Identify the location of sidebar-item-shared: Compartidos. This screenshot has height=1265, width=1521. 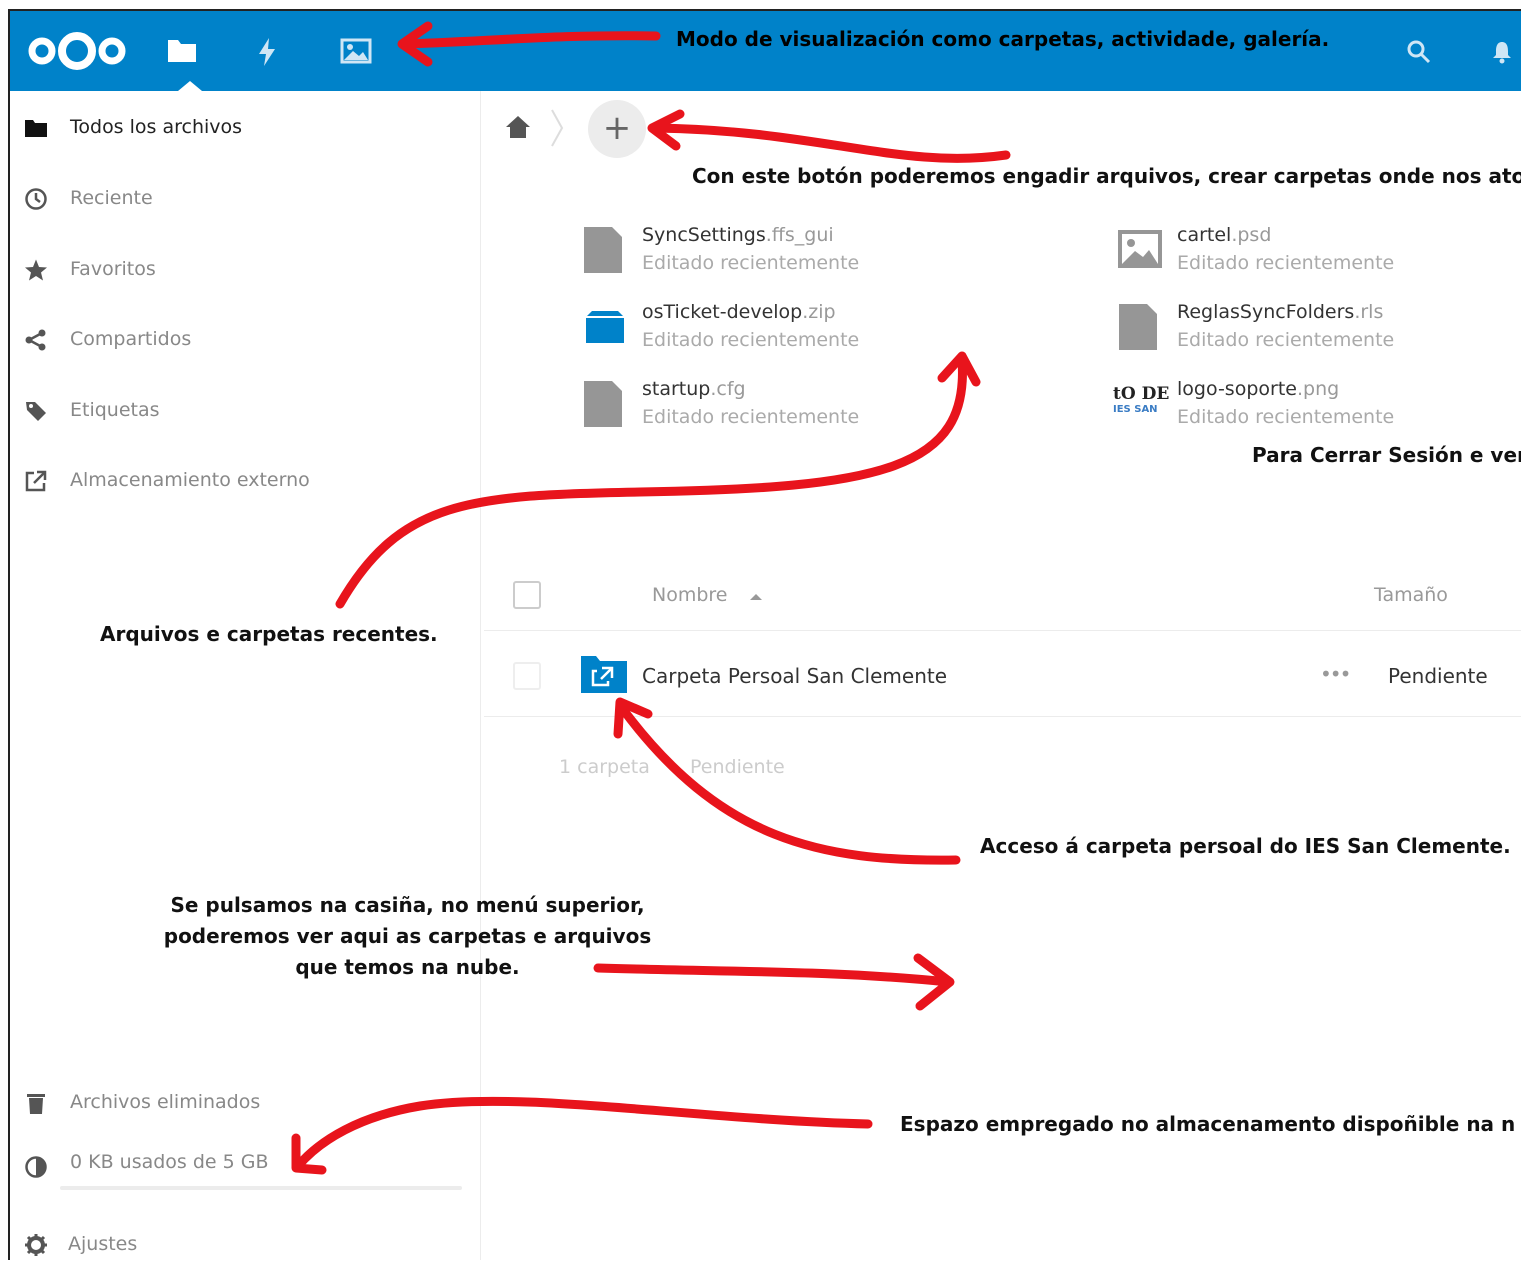
(245, 340).